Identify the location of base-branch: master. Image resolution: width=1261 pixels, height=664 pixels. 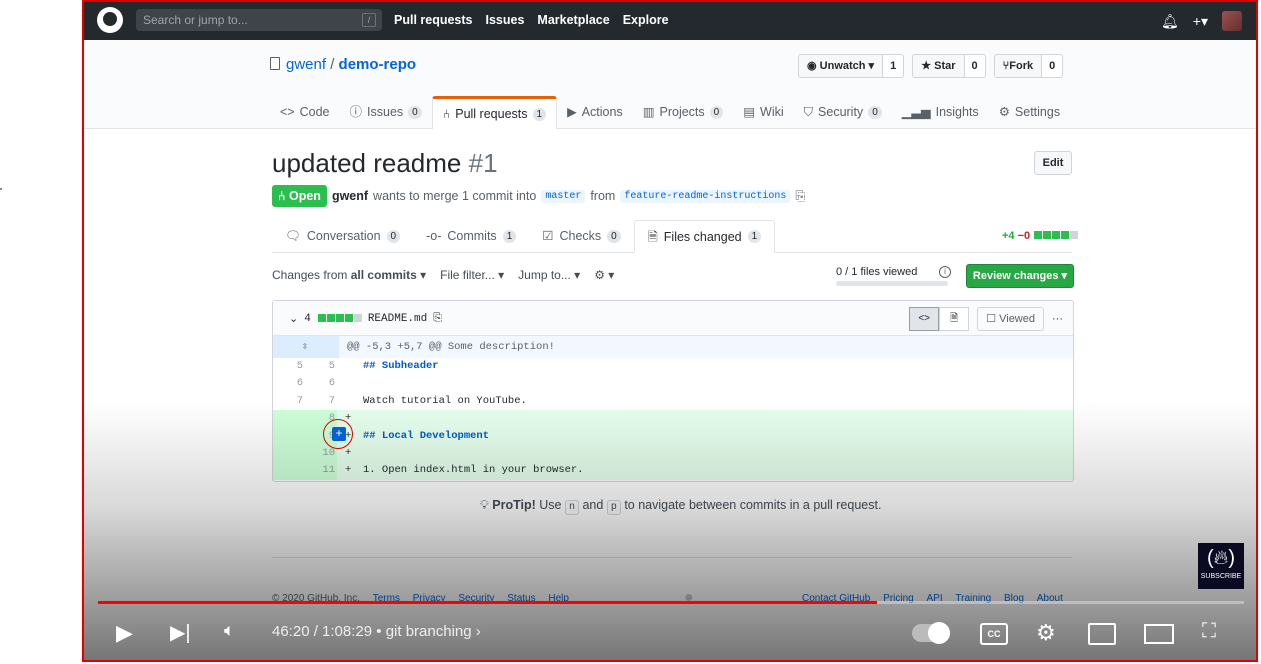
(563, 196).